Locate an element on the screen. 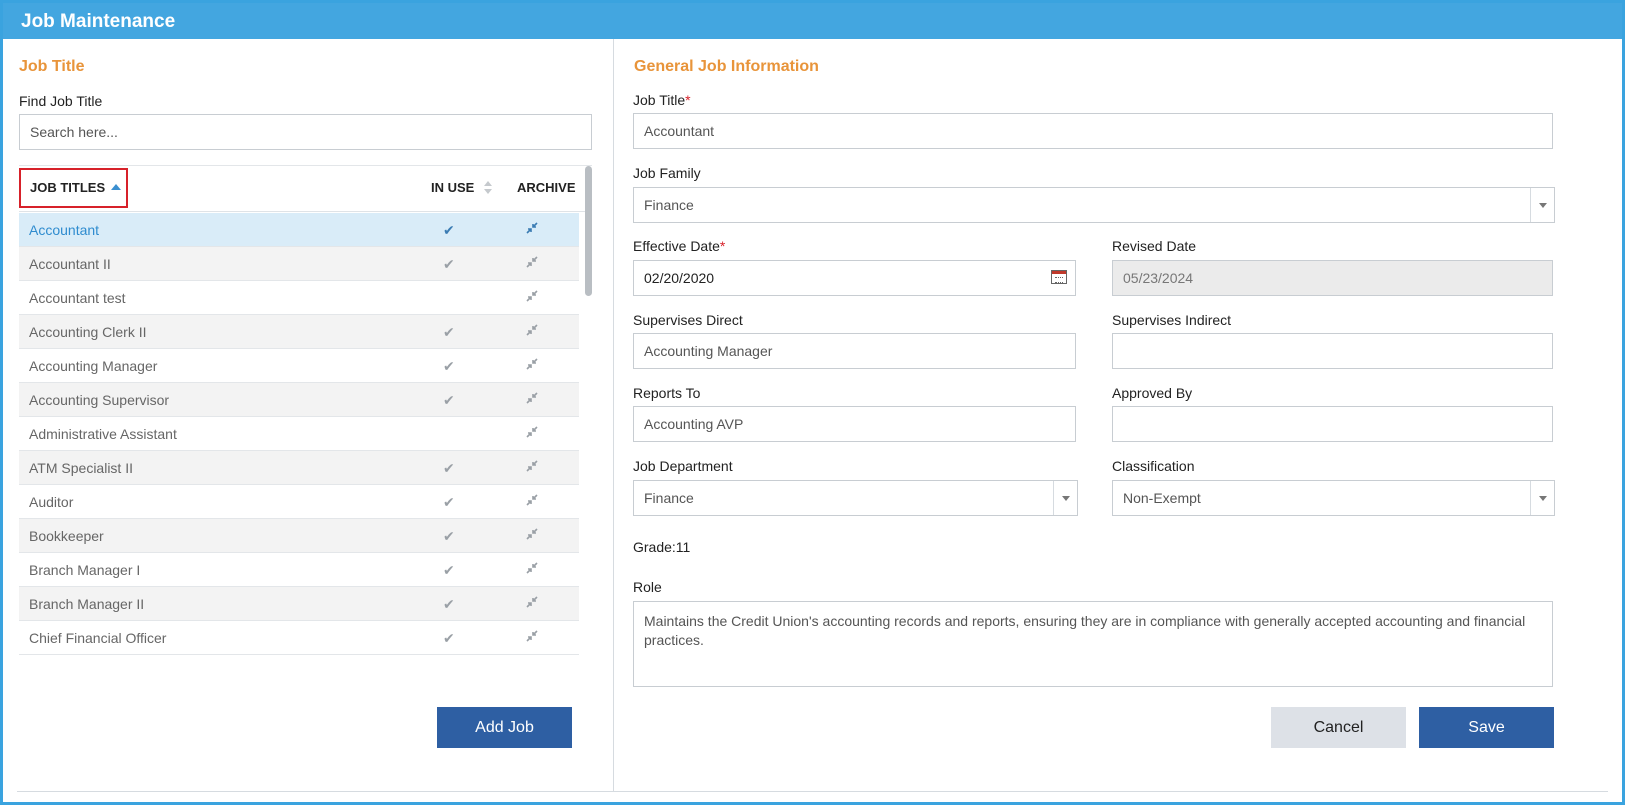 The width and height of the screenshot is (1625, 805). job-title-cell: Accountant test is located at coordinates (77, 298).